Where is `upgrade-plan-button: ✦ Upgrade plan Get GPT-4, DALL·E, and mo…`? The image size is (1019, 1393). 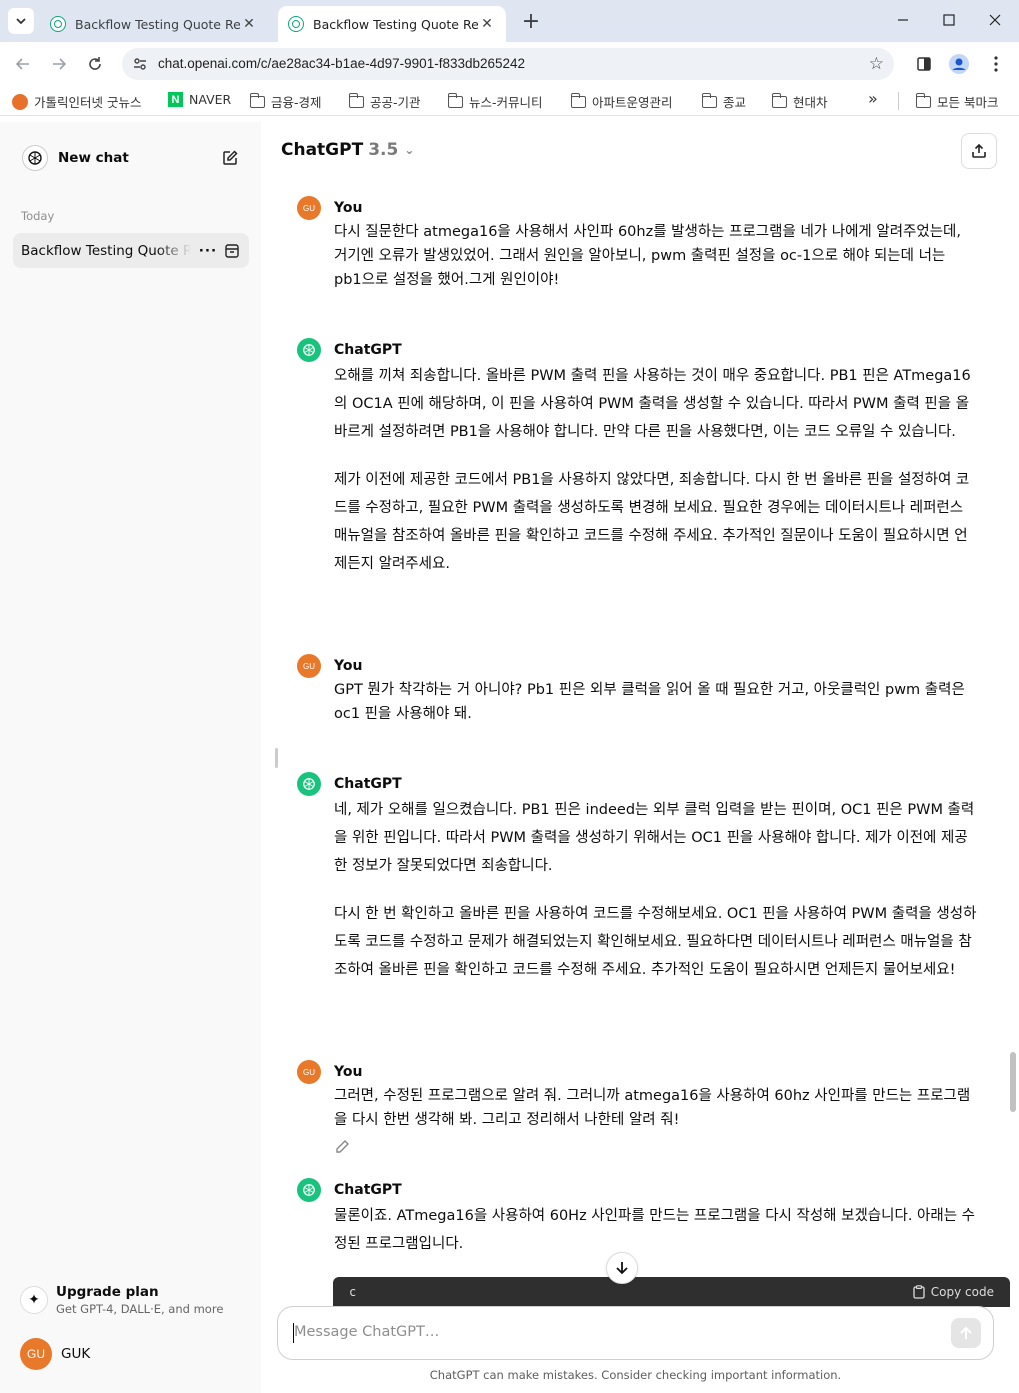 upgrade-plan-button: ✦ Upgrade plan Get GPT-4, DALL·E, and mo… is located at coordinates (131, 1300).